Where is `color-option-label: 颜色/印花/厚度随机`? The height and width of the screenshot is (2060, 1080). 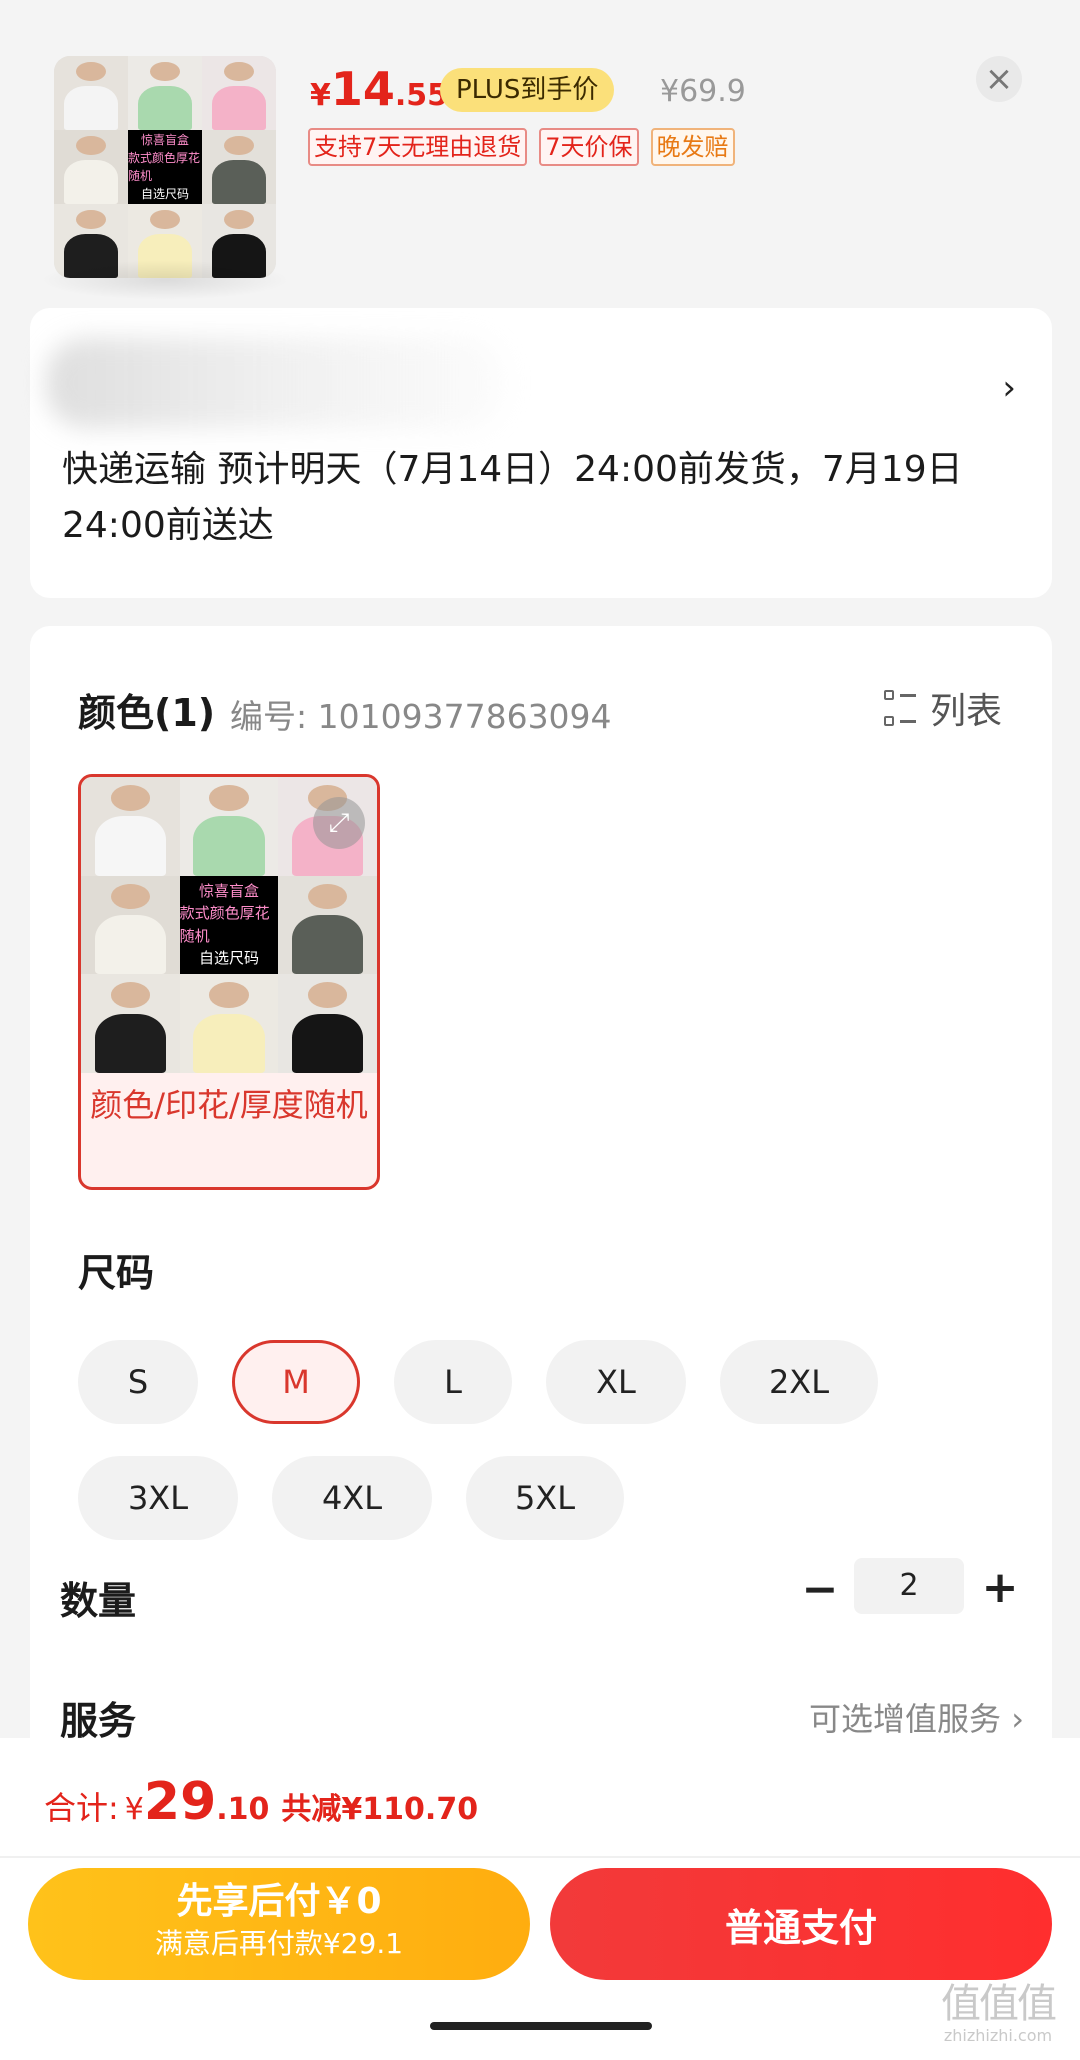 color-option-label: 颜色/印花/厚度随机 is located at coordinates (229, 1105).